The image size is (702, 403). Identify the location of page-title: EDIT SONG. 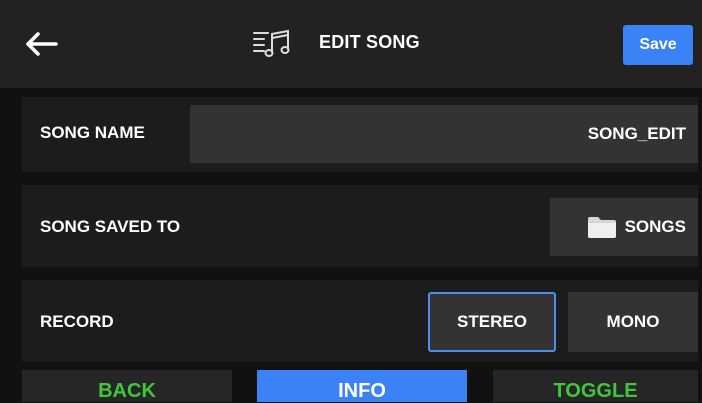
(369, 42).